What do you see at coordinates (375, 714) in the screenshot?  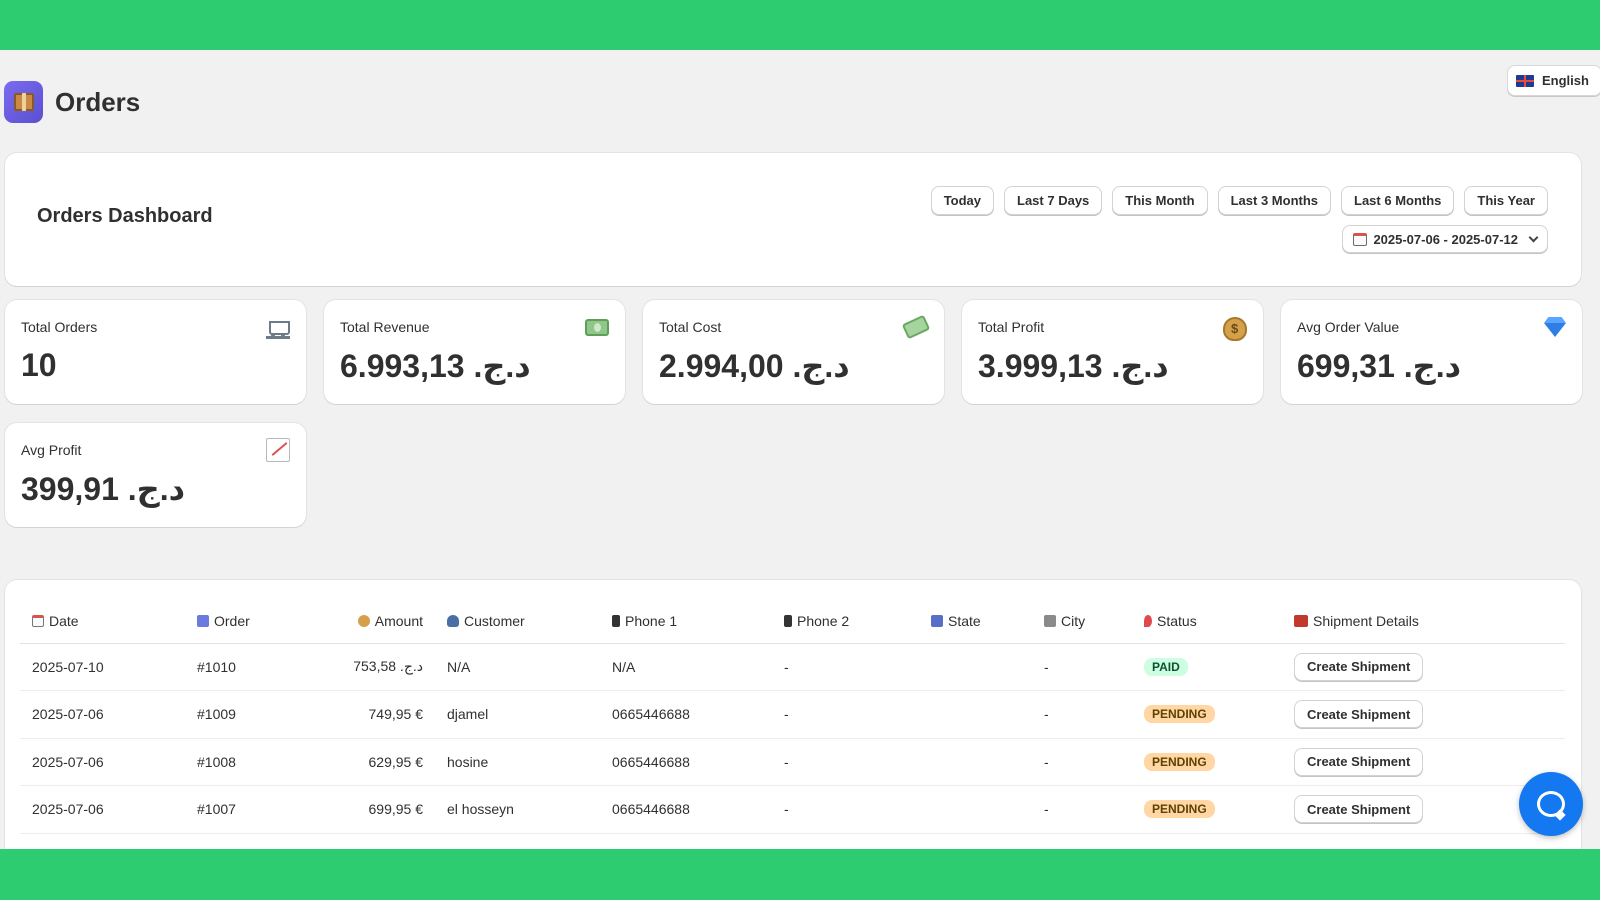 I see `cell-amount: 749,95 €` at bounding box center [375, 714].